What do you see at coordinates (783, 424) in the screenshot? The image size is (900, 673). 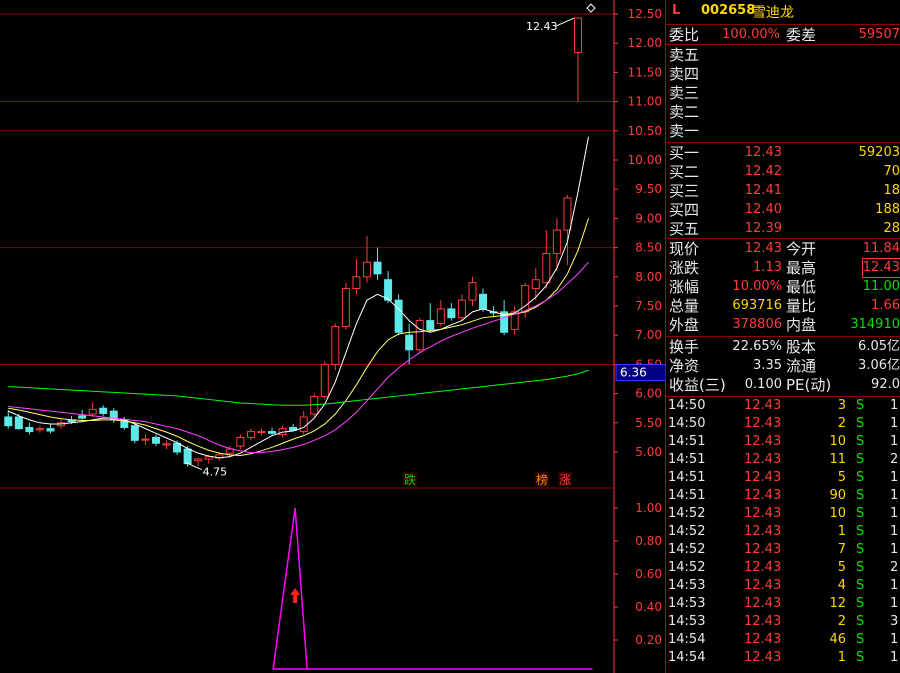 I see `tick-row: 14:50 12.43 2 S 1` at bounding box center [783, 424].